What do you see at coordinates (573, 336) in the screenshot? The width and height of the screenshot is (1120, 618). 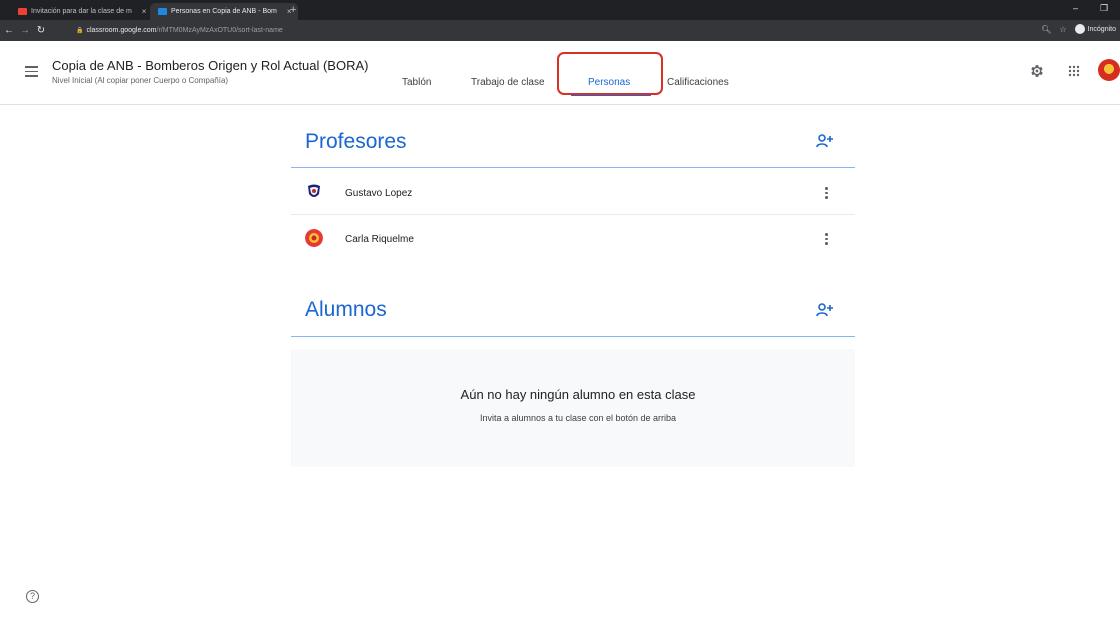 I see `students-divider` at bounding box center [573, 336].